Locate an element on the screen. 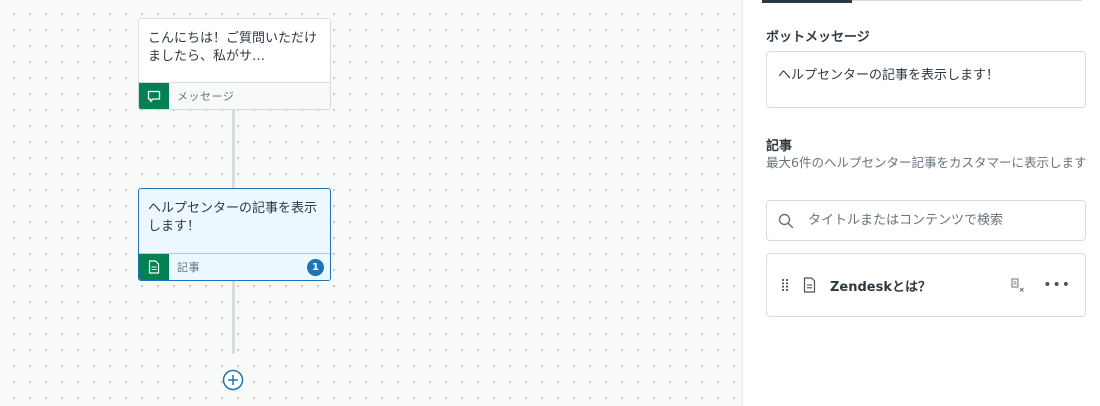  articles-heading: 記事 is located at coordinates (779, 146).